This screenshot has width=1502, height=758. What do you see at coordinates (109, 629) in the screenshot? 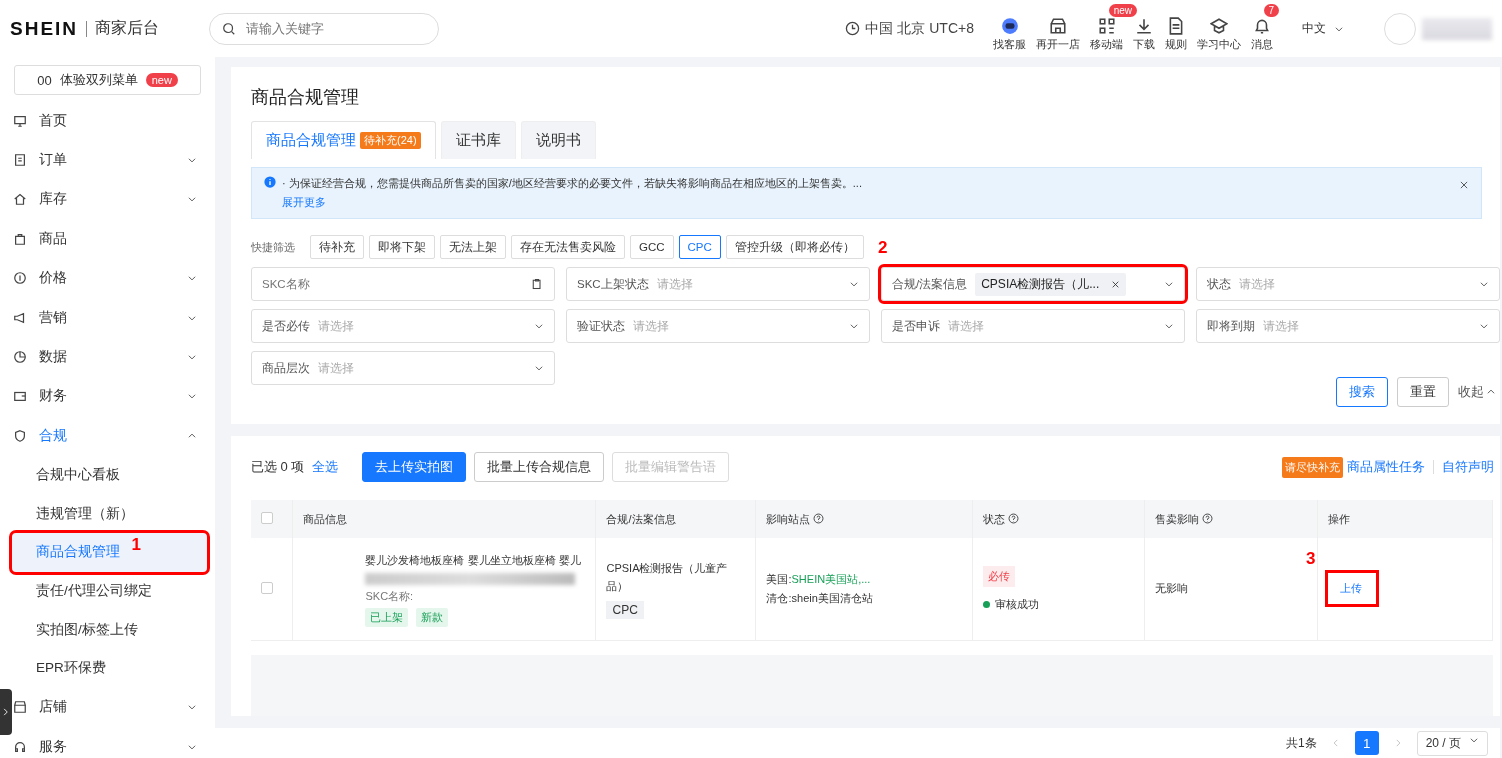
I see `nav-subitem: 实拍图/标签上传` at bounding box center [109, 629].